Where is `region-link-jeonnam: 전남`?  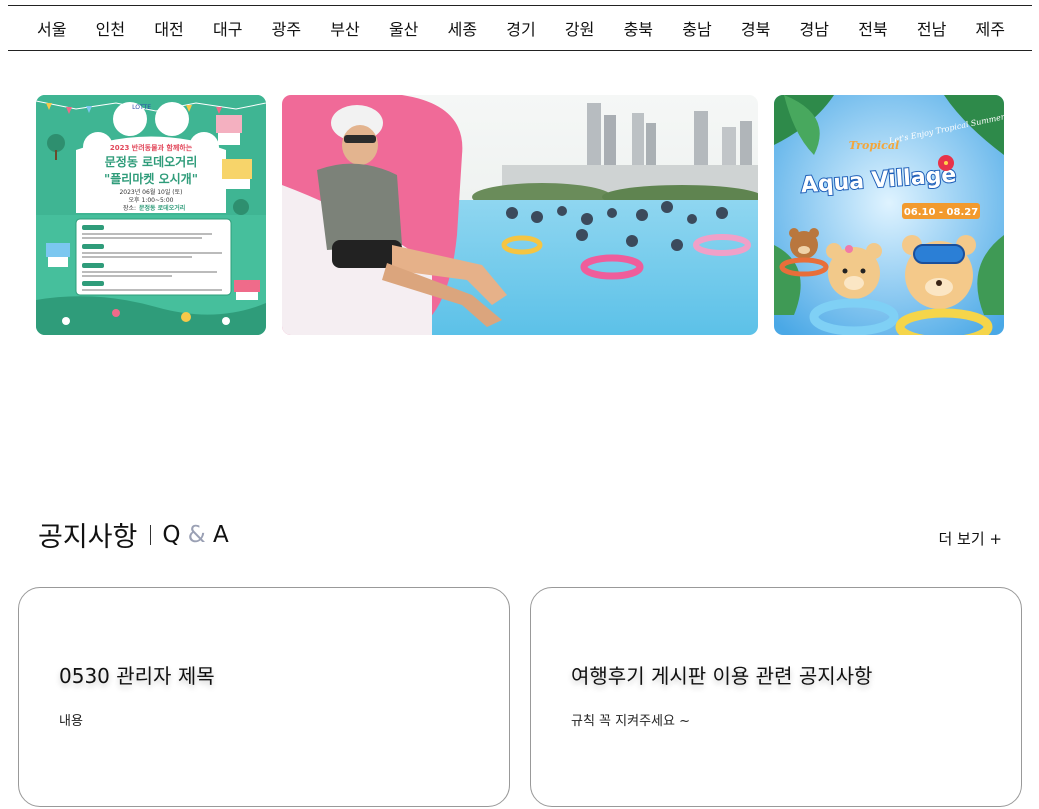
region-link-jeonnam: 전남 is located at coordinates (931, 28).